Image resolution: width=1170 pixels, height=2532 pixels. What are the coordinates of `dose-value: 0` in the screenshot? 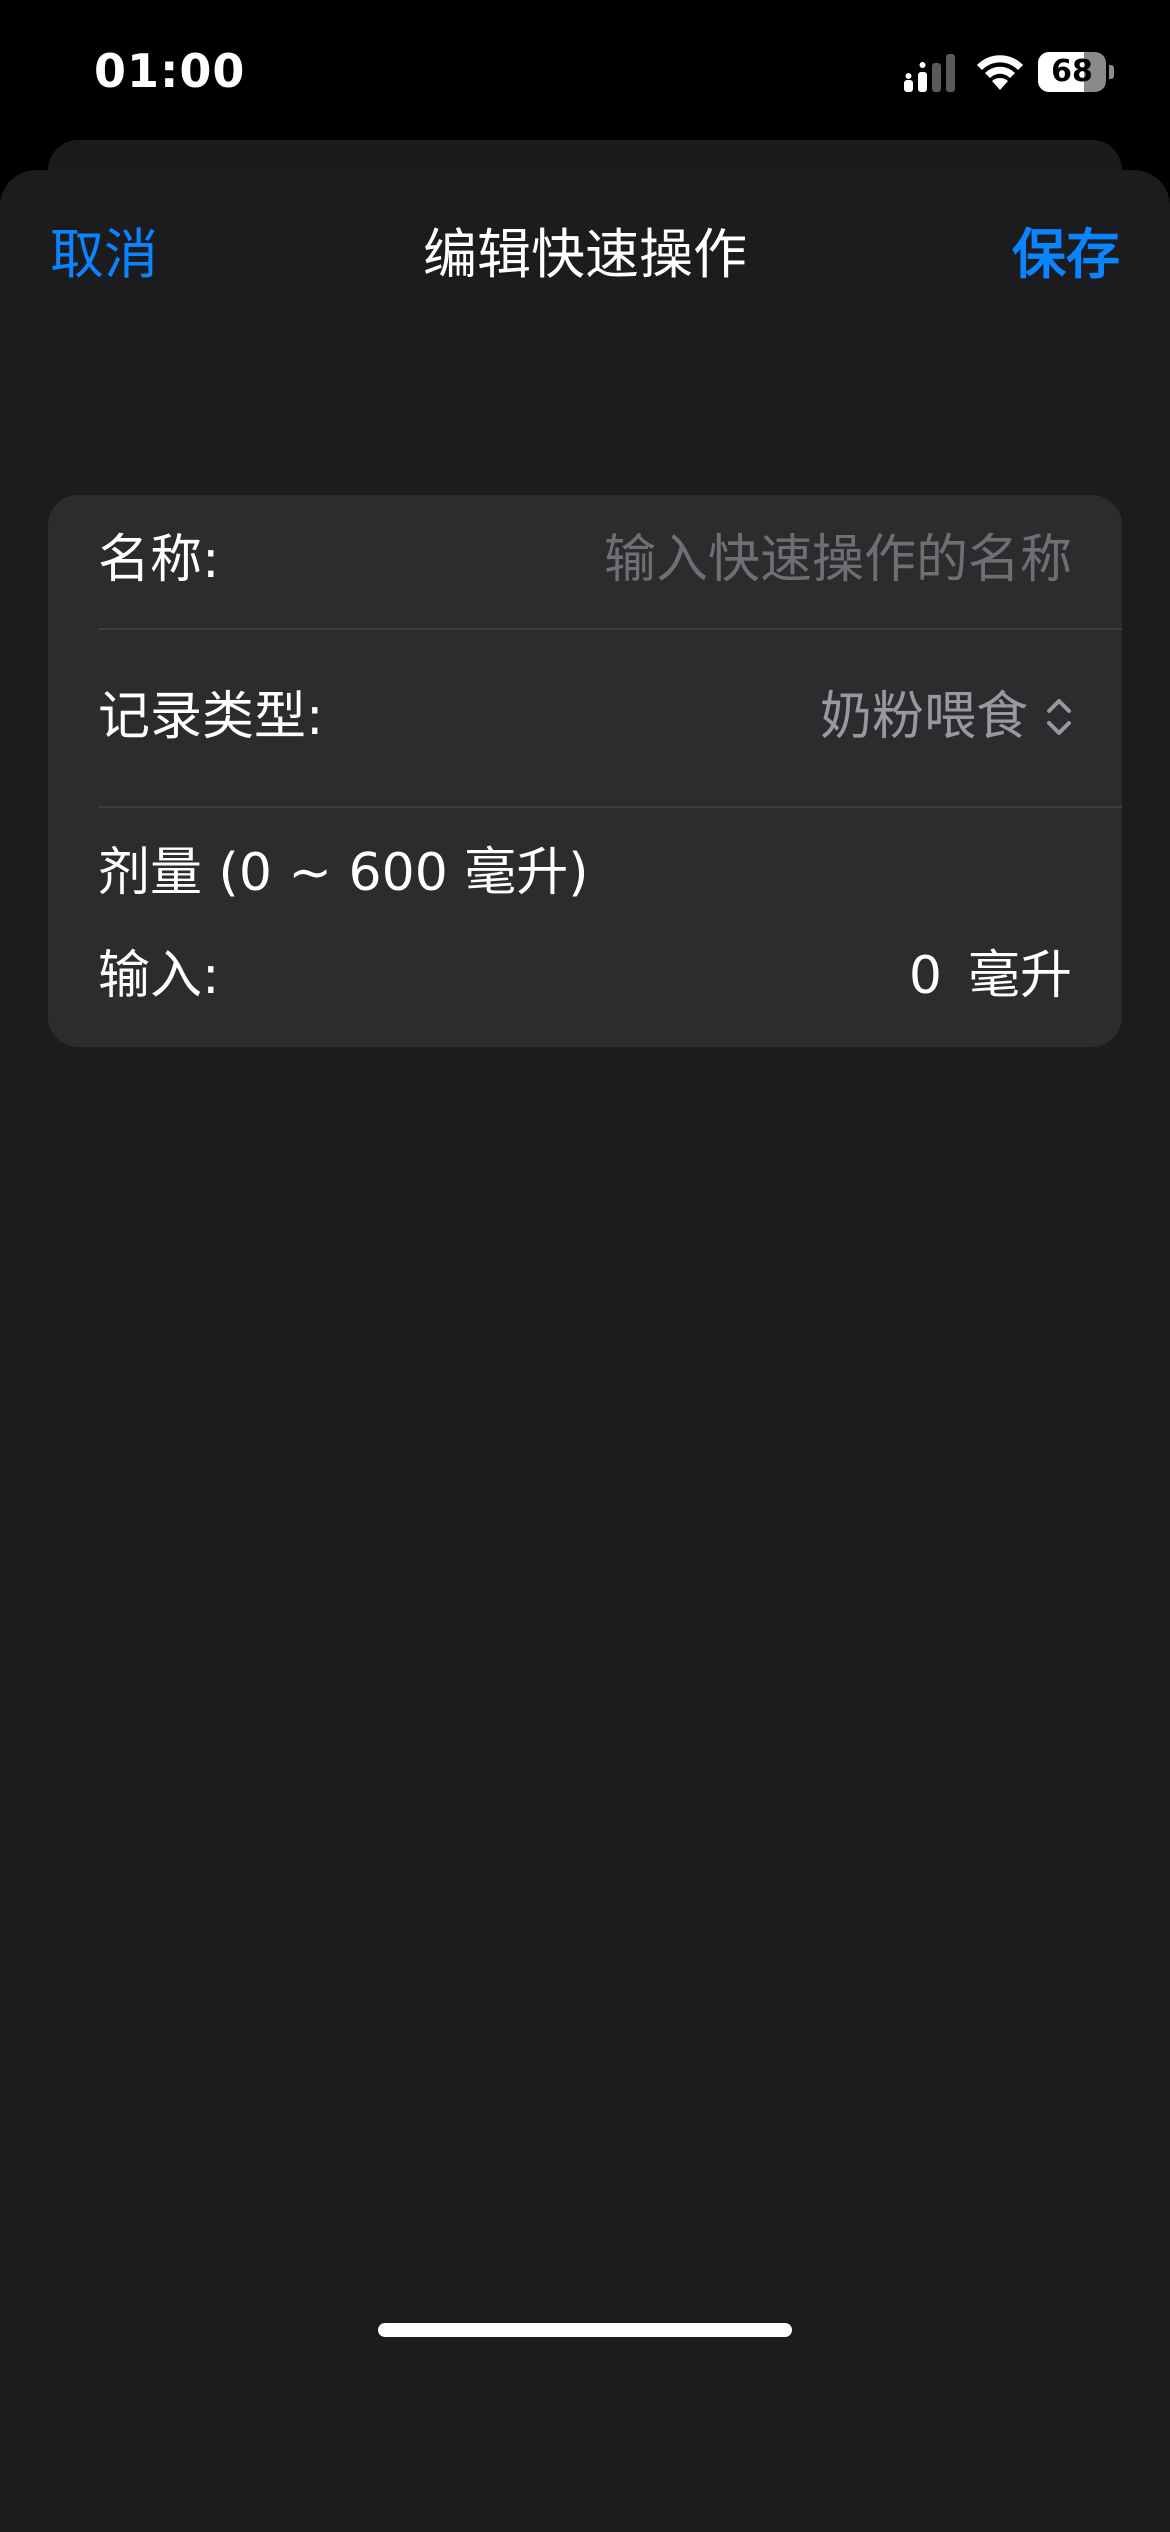 It's located at (925, 976).